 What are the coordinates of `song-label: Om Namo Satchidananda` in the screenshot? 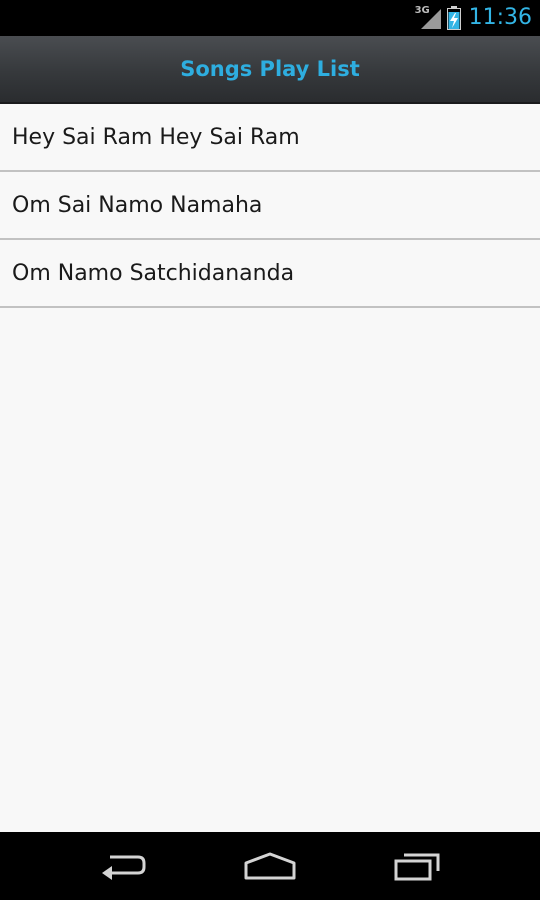 It's located at (153, 273).